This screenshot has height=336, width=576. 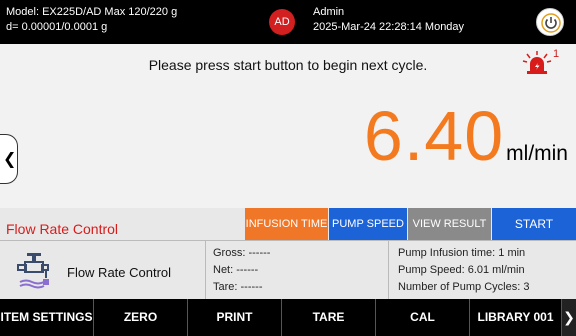 What do you see at coordinates (537, 62) in the screenshot?
I see `alarm-icon` at bounding box center [537, 62].